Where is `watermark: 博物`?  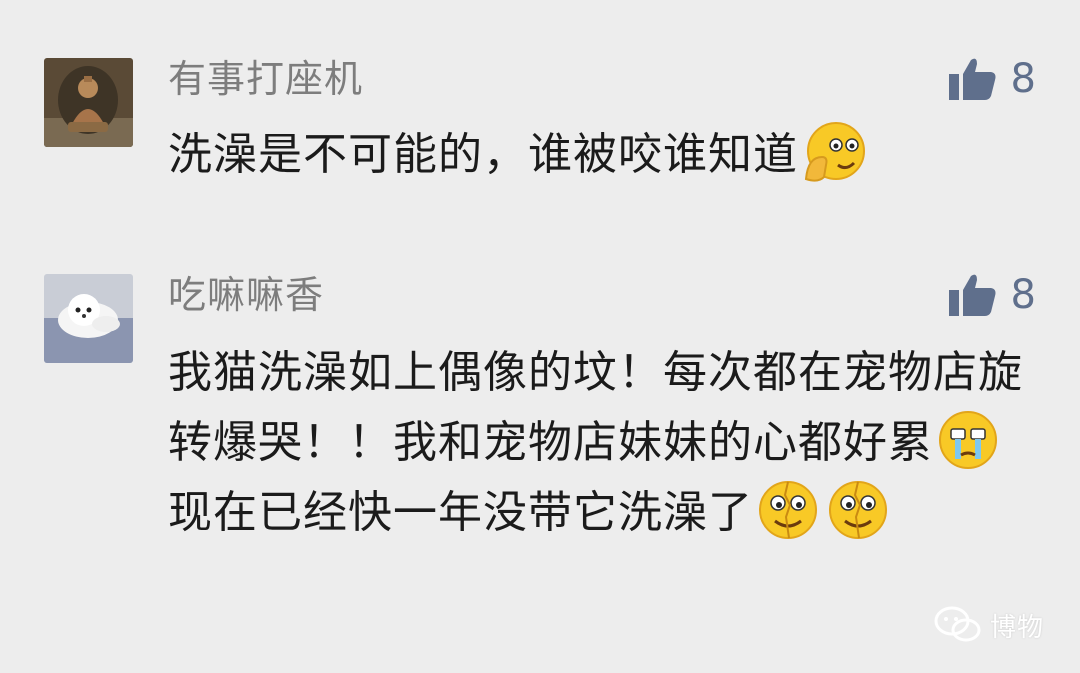 watermark: 博物 is located at coordinates (989, 625).